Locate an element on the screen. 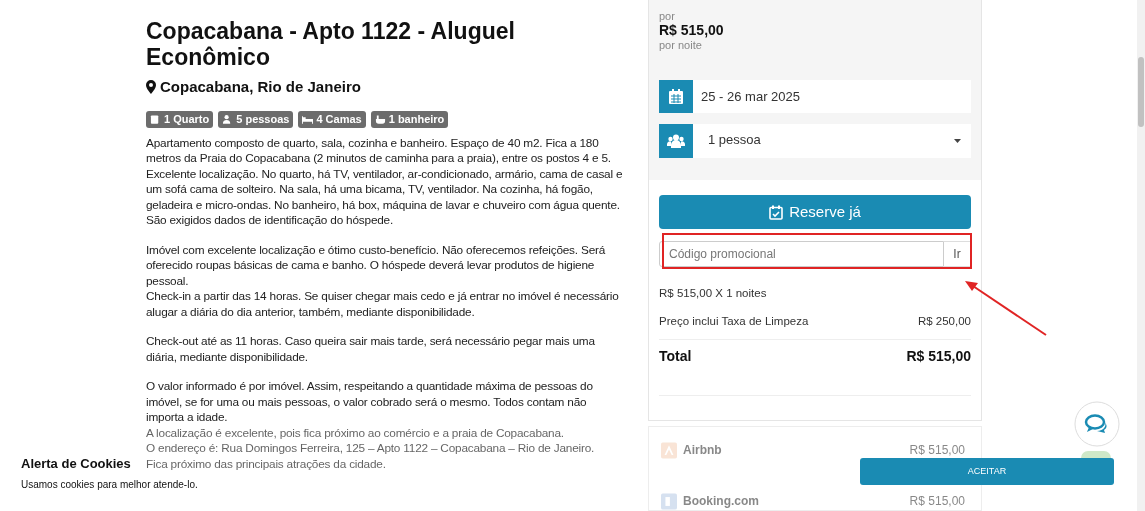  people-icon is located at coordinates (676, 141).